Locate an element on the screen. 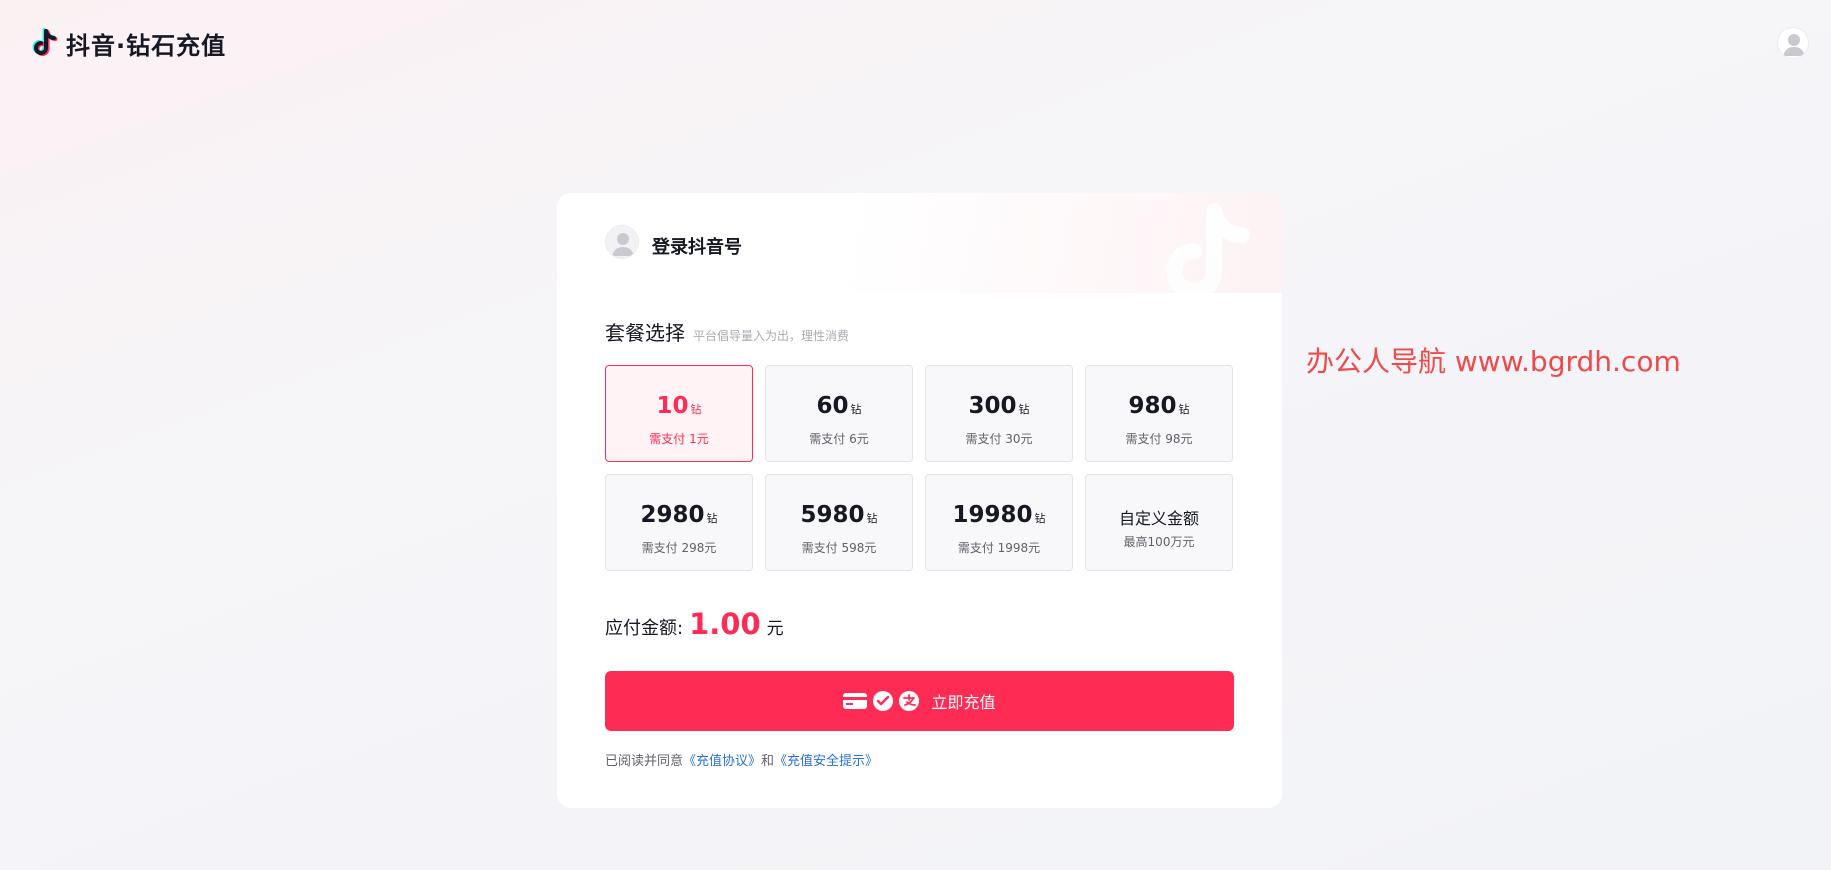  package-option-19980: 19980 钻 需支付 1998元 is located at coordinates (999, 522).